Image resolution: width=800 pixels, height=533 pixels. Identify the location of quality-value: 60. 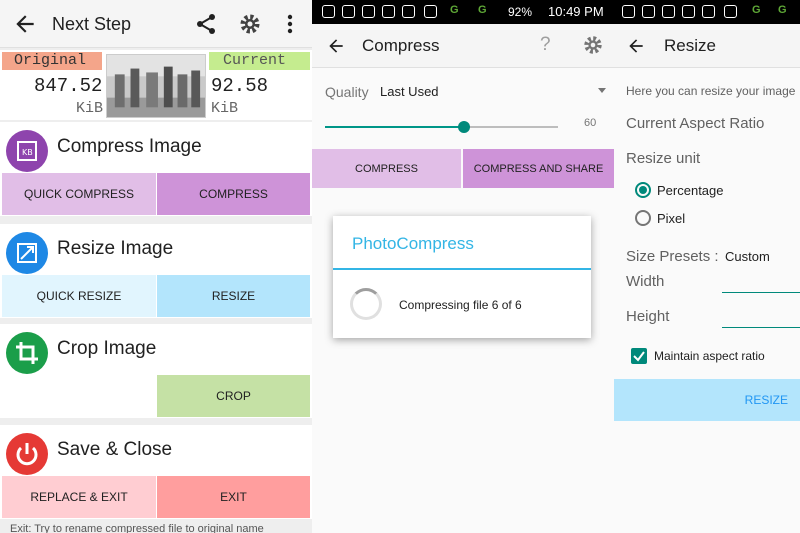
(590, 123).